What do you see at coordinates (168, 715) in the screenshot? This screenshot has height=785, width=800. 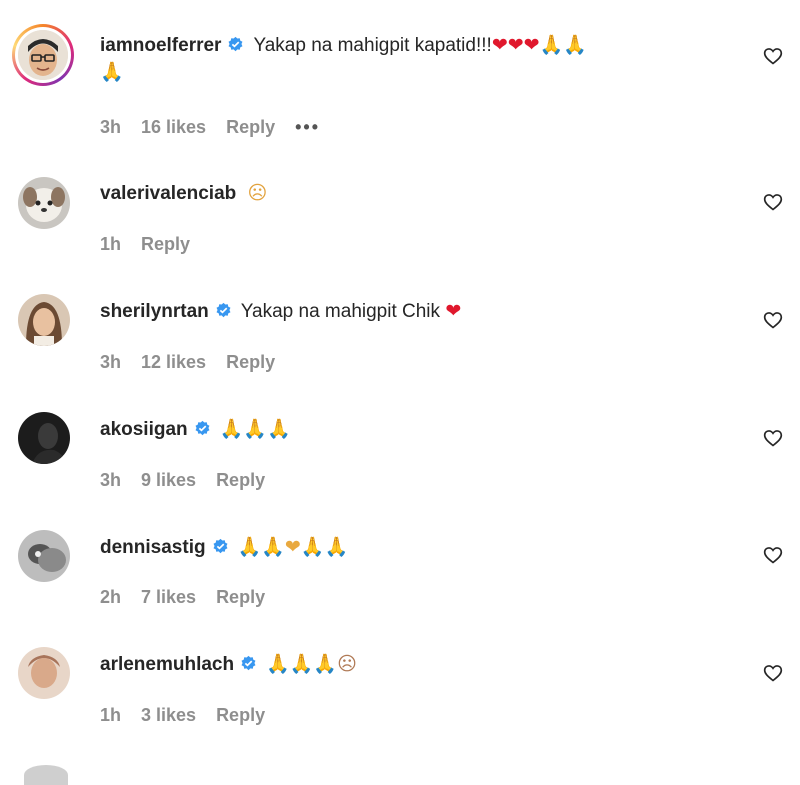 I see `comment-likes: 3 likes` at bounding box center [168, 715].